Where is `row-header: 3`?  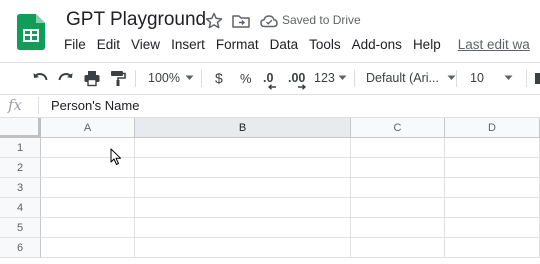 row-header: 3 is located at coordinates (20, 188).